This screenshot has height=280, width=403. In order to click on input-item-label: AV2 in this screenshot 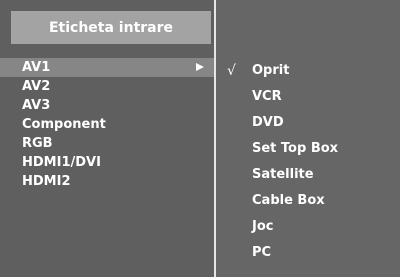, I will do `click(36, 86)`.